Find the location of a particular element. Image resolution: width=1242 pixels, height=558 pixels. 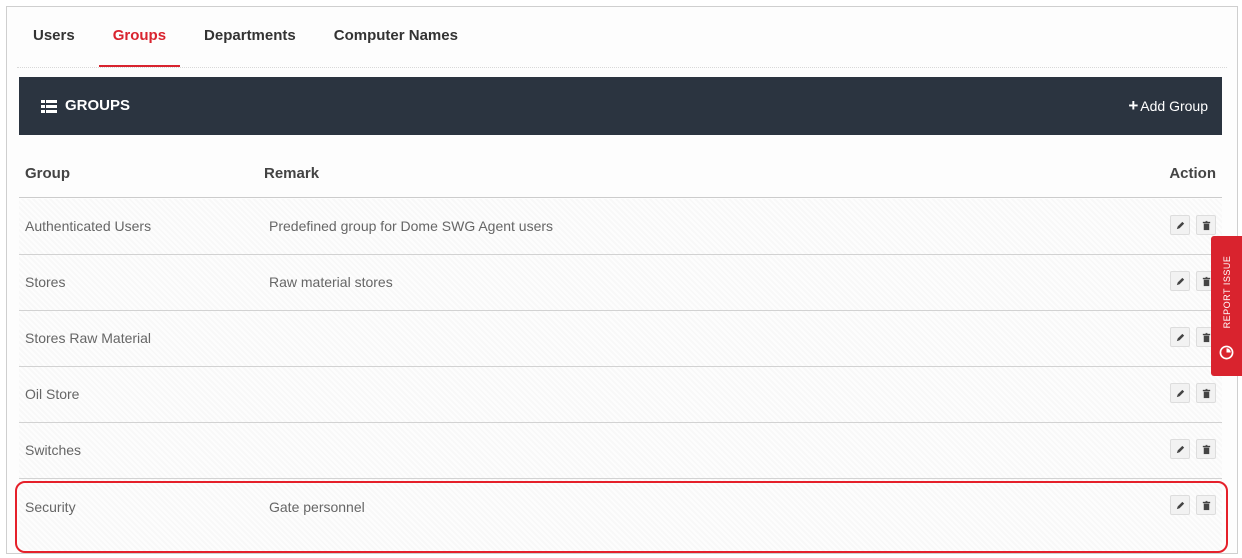

group-name: Security is located at coordinates (50, 507).